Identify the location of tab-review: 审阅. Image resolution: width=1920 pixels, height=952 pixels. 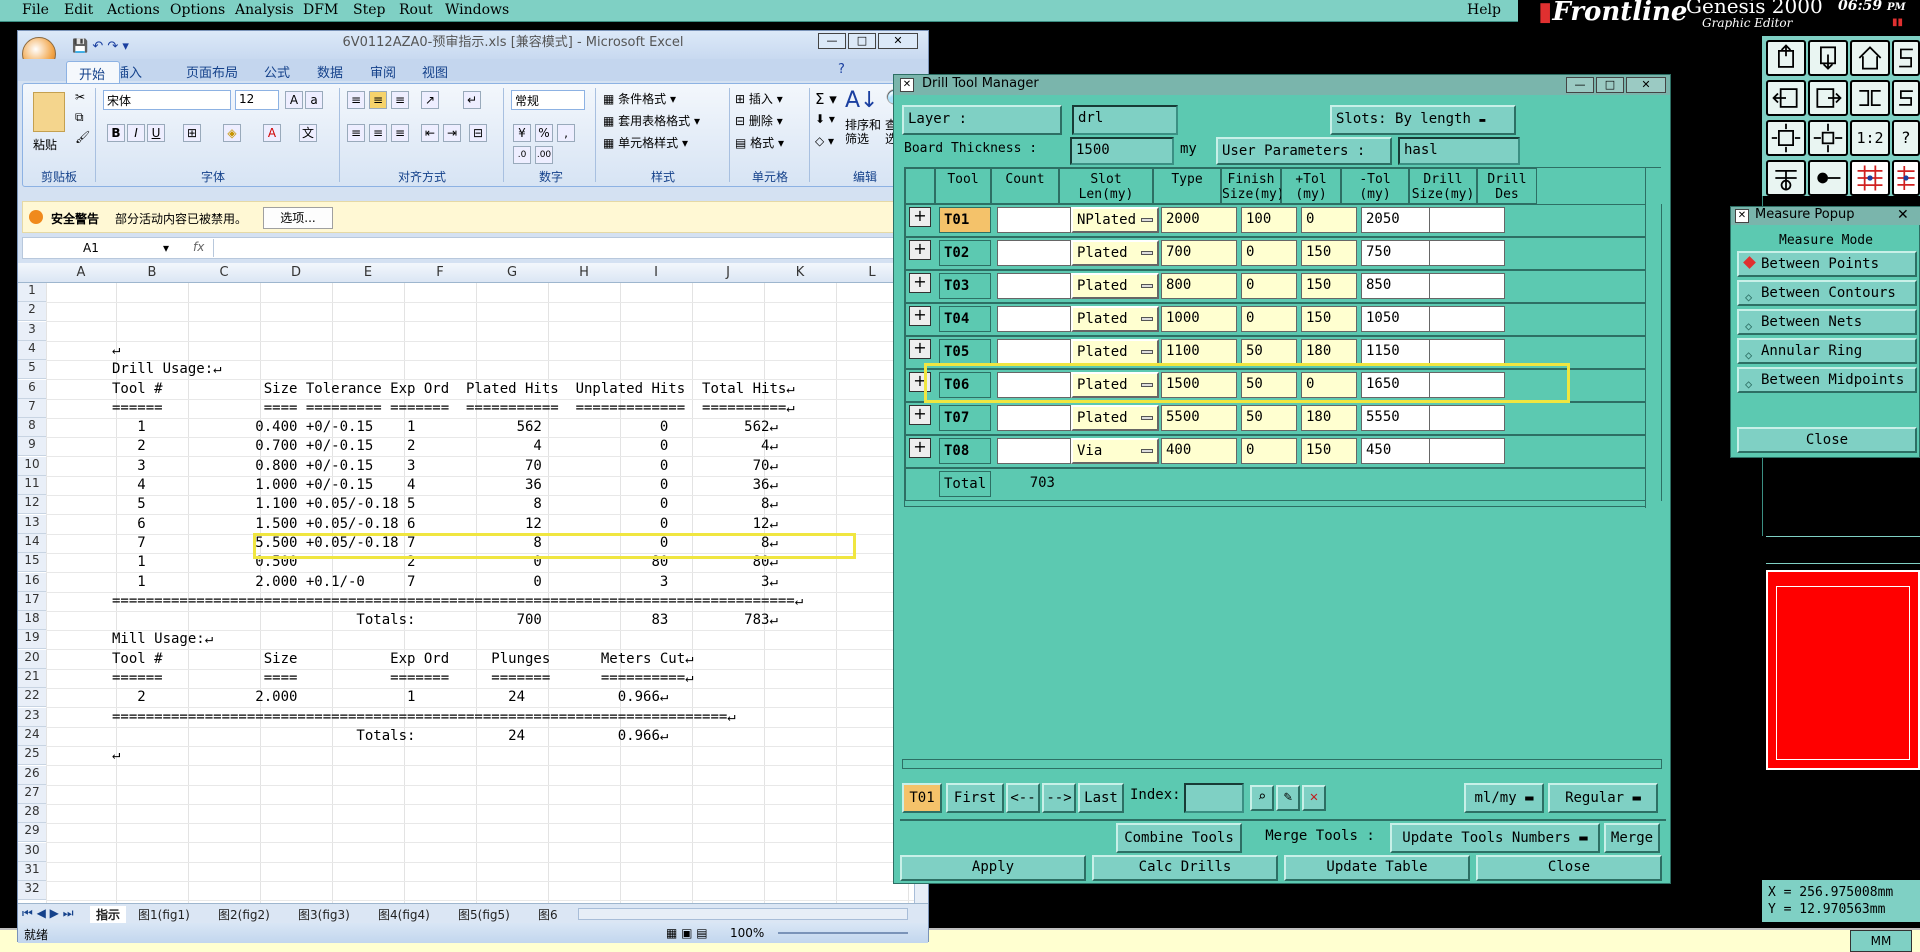
(383, 71).